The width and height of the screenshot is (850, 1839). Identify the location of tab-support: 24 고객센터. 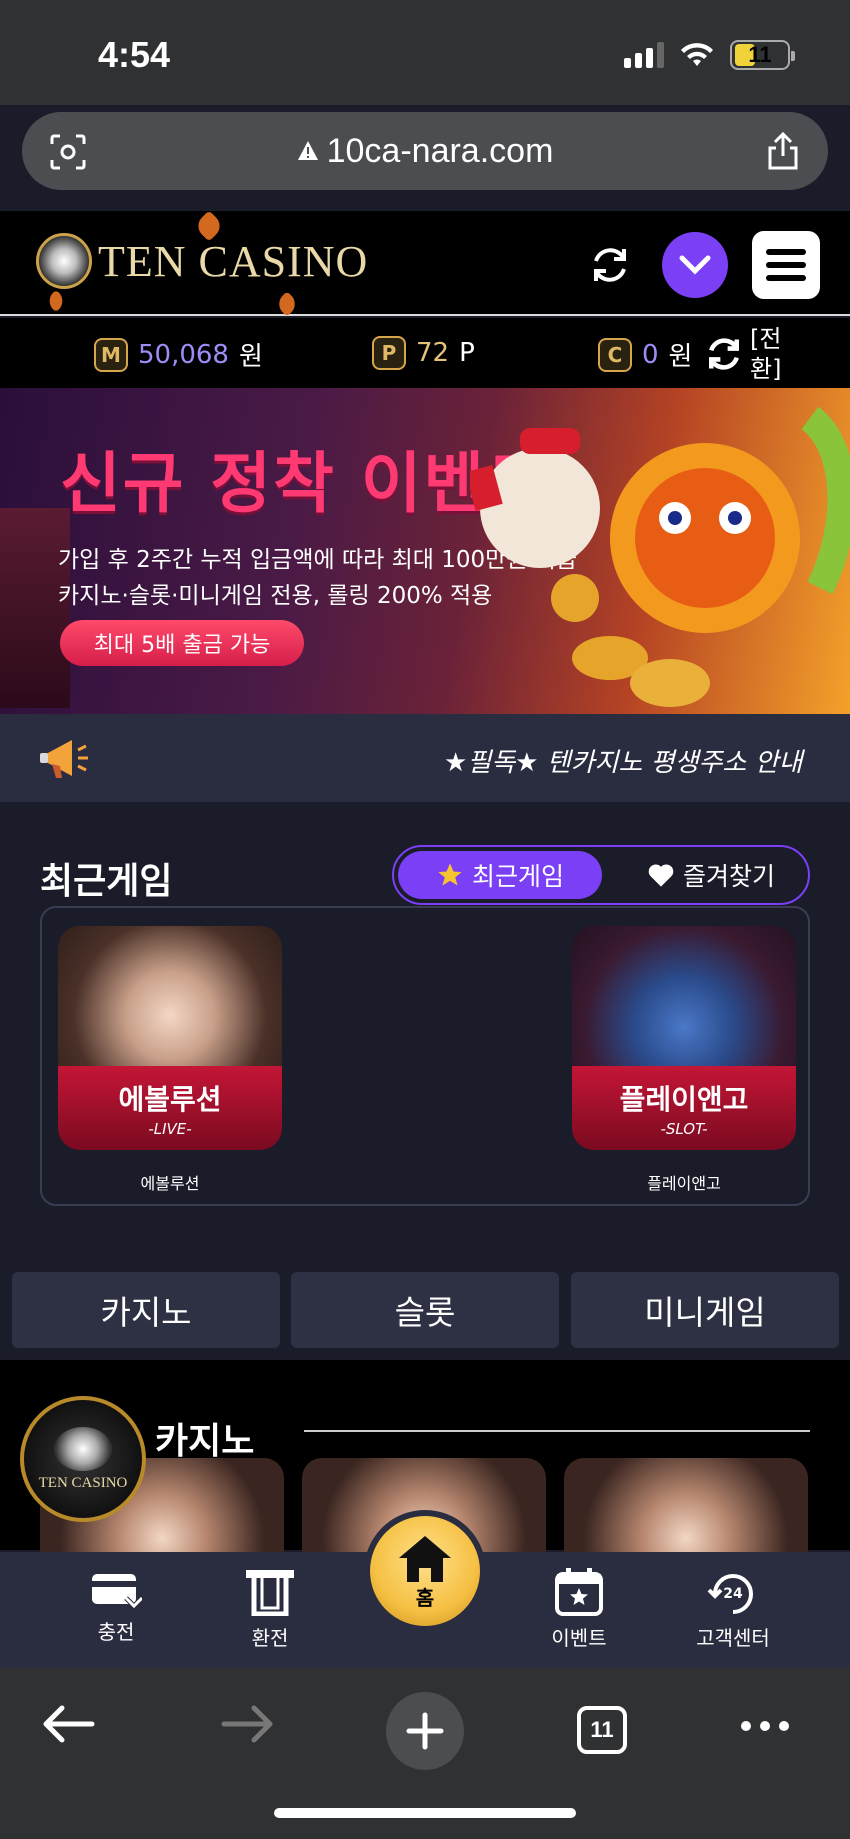
(733, 1609).